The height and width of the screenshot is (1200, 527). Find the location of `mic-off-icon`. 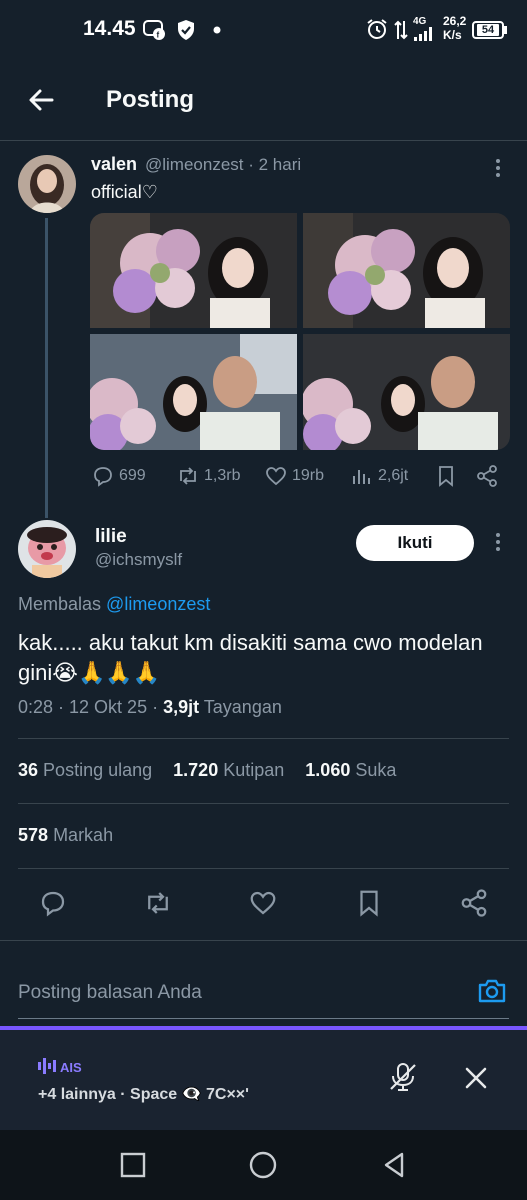

mic-off-icon is located at coordinates (403, 1077).